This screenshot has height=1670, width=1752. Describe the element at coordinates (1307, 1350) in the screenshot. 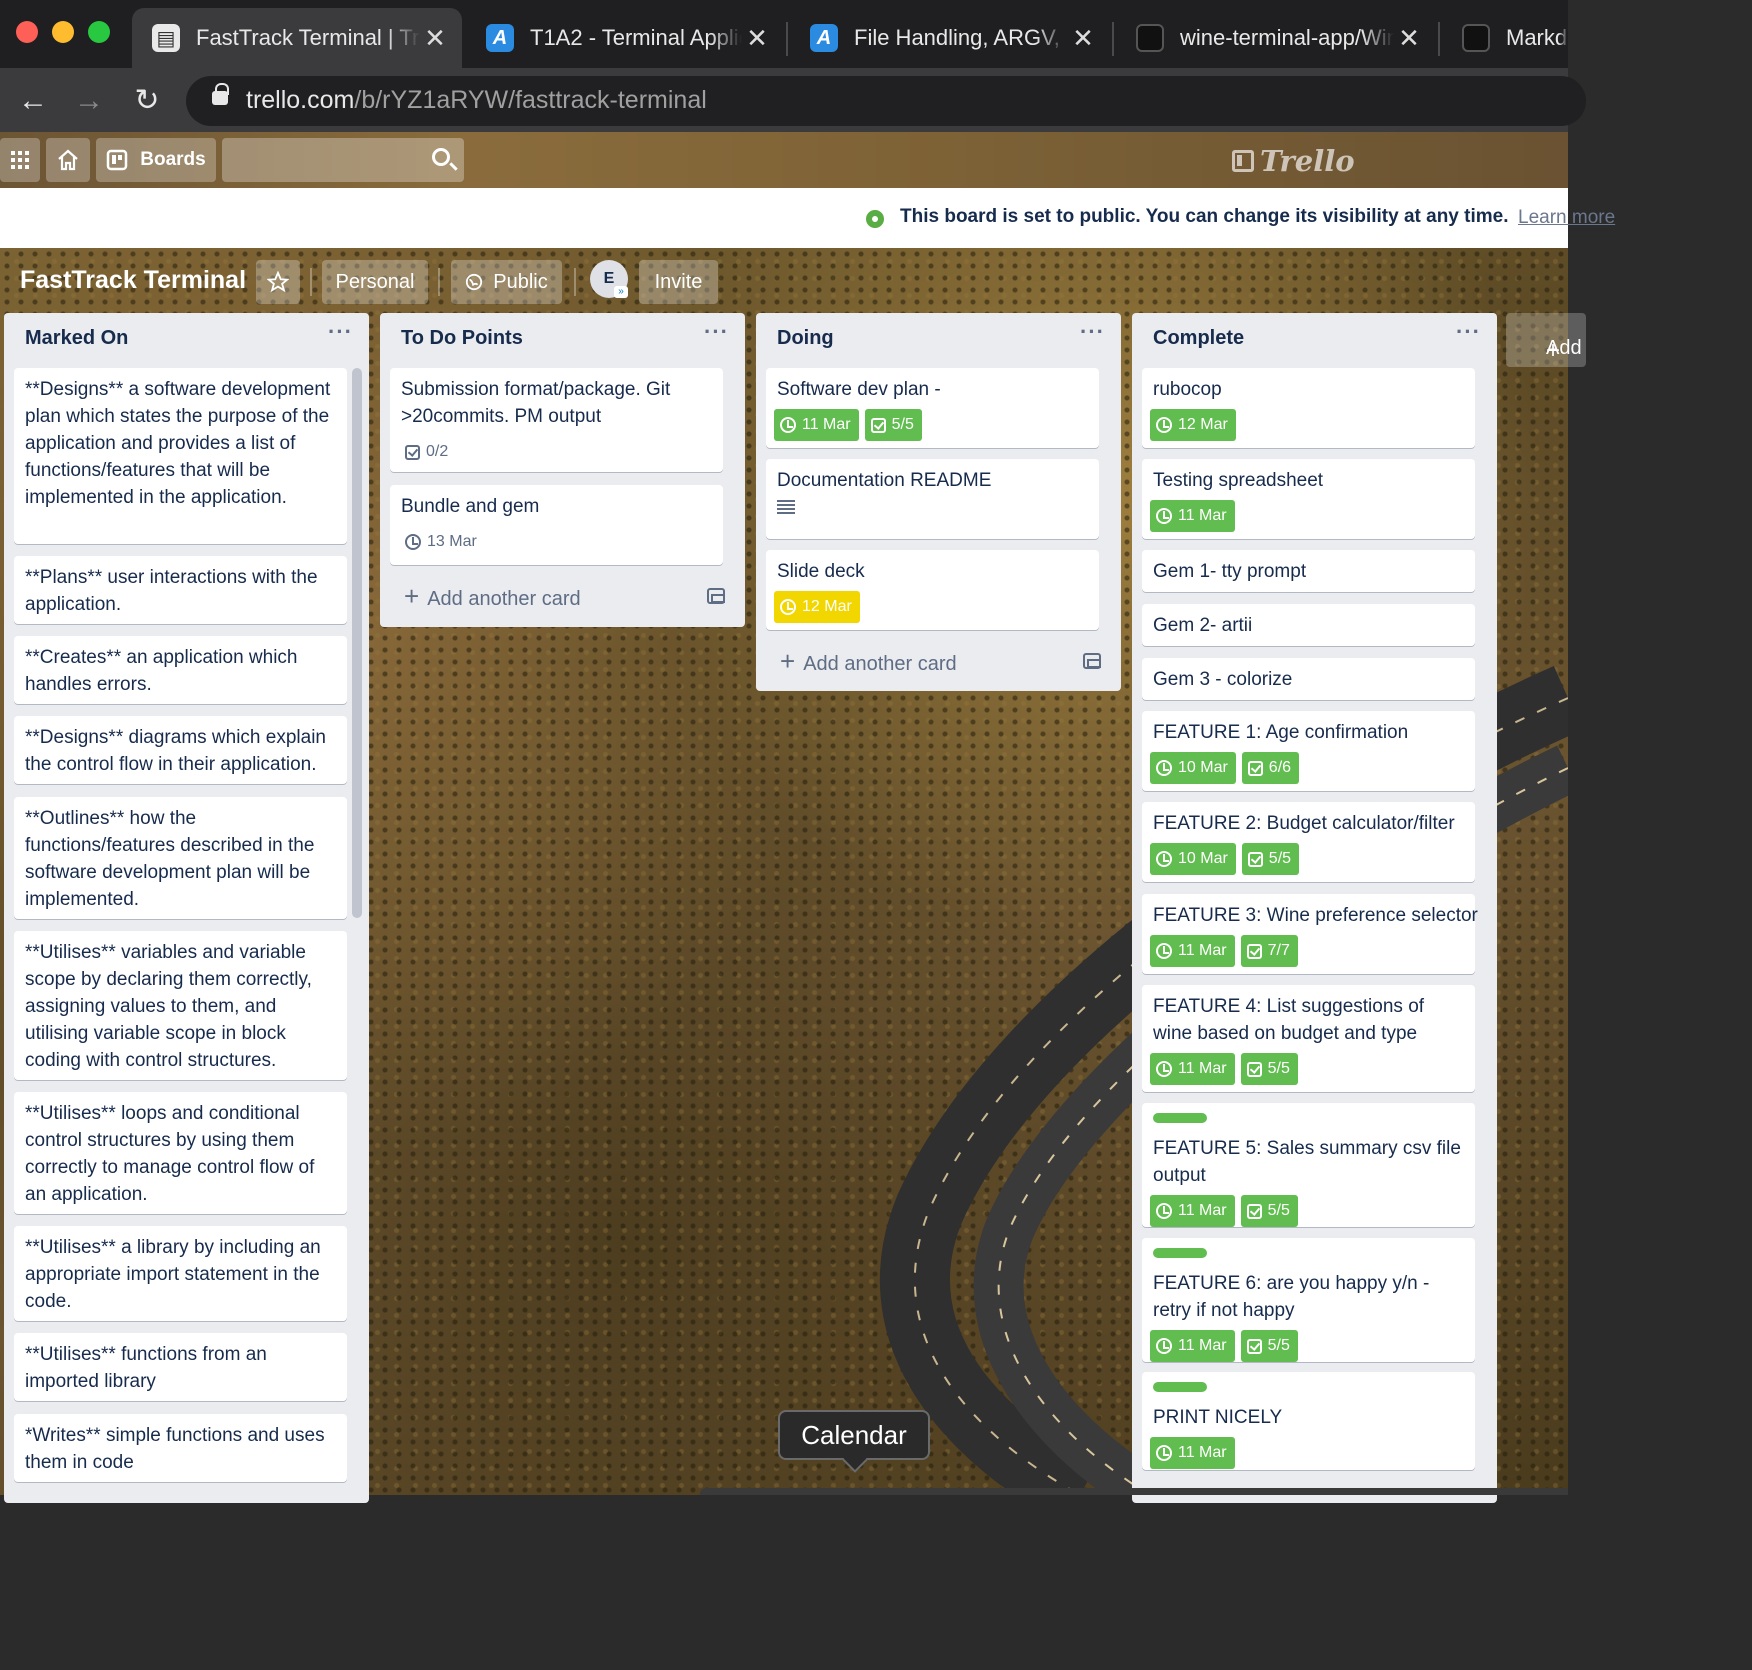

I see `card-badges: 11 Mar 5/5` at that location.